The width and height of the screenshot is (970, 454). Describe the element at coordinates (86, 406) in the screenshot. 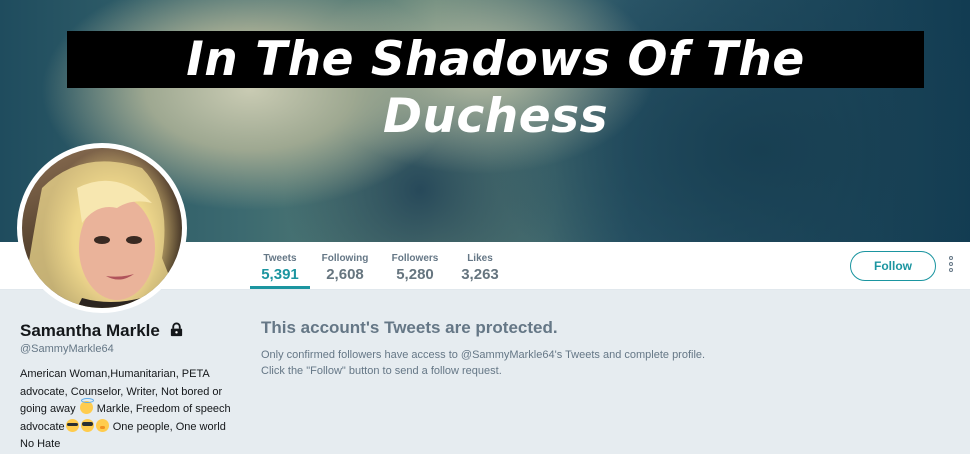

I see `smiling-face-with-halo-icon` at that location.